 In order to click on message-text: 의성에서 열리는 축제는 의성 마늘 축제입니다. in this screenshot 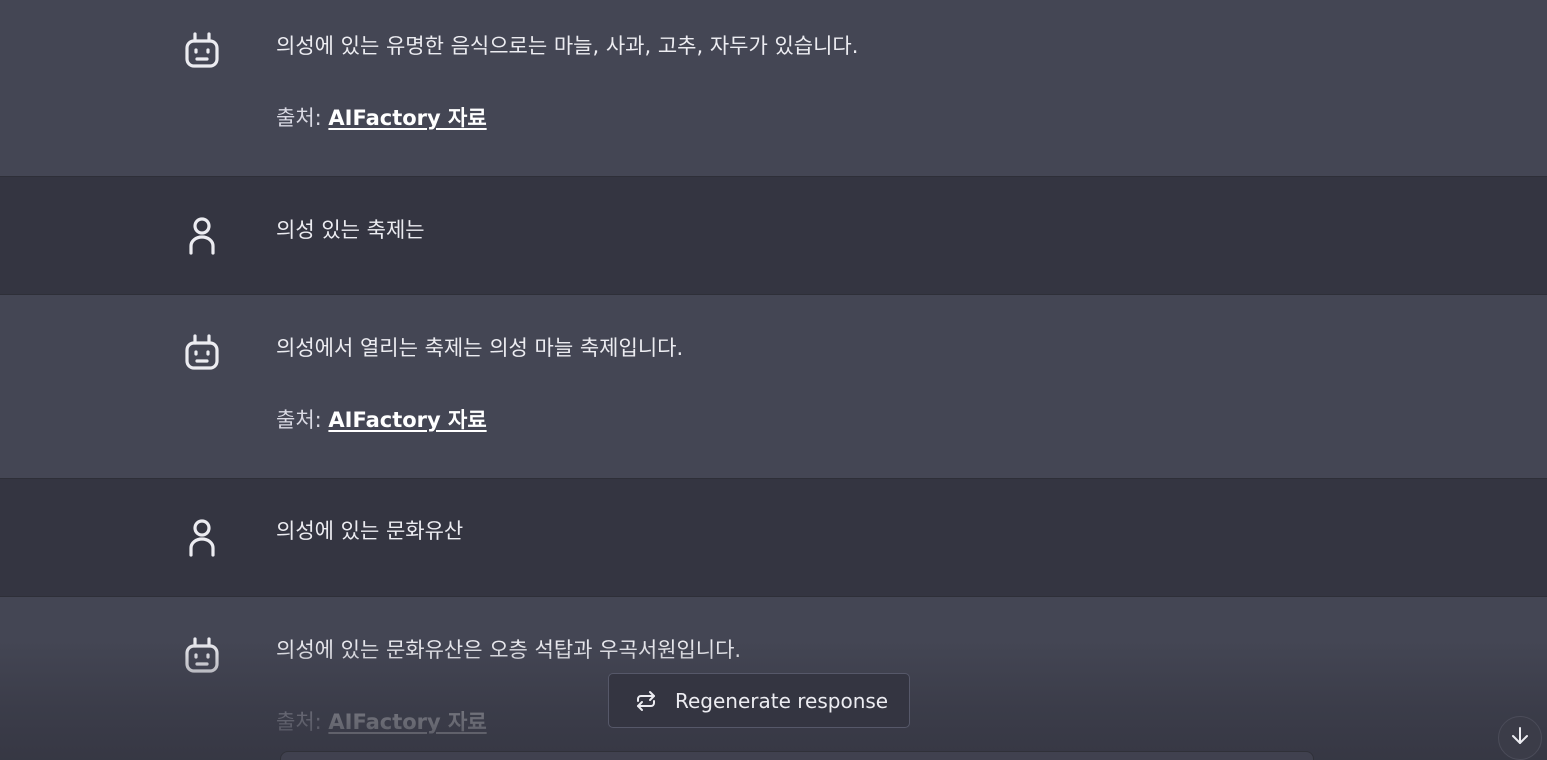, I will do `click(480, 348)`.